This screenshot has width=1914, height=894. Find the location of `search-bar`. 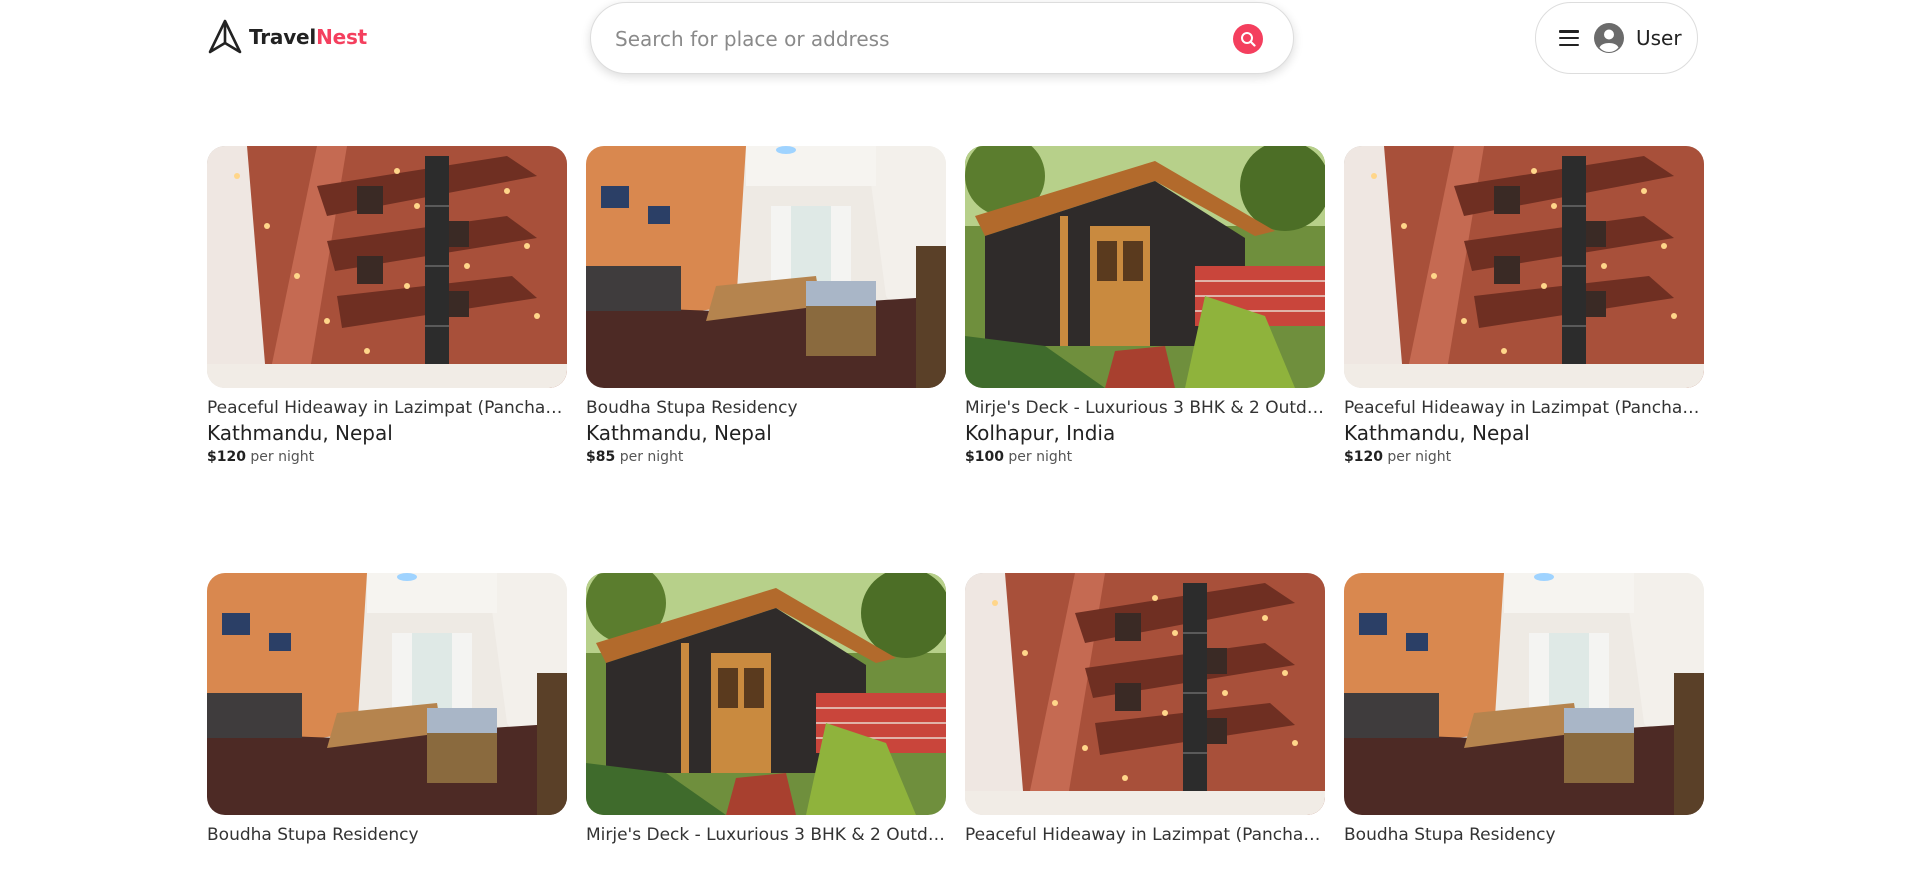

search-bar is located at coordinates (942, 38).